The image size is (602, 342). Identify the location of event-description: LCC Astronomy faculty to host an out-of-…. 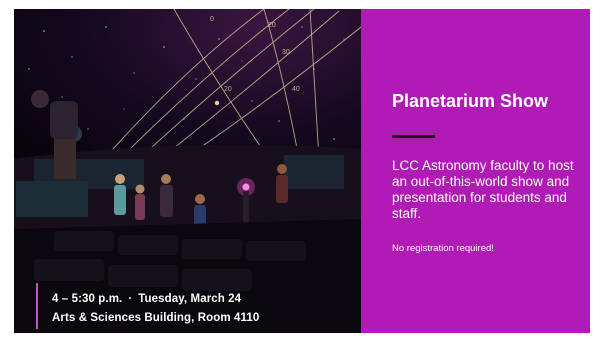
(483, 189).